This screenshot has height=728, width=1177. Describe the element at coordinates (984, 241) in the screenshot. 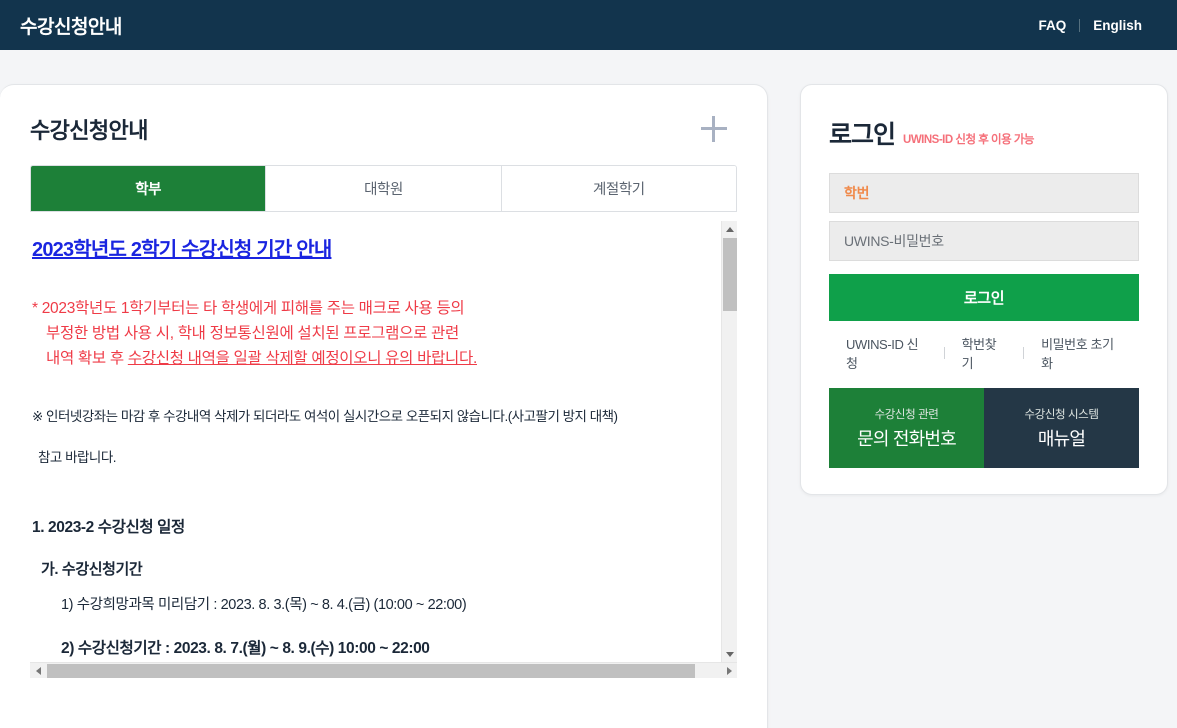

I see `password-input` at that location.